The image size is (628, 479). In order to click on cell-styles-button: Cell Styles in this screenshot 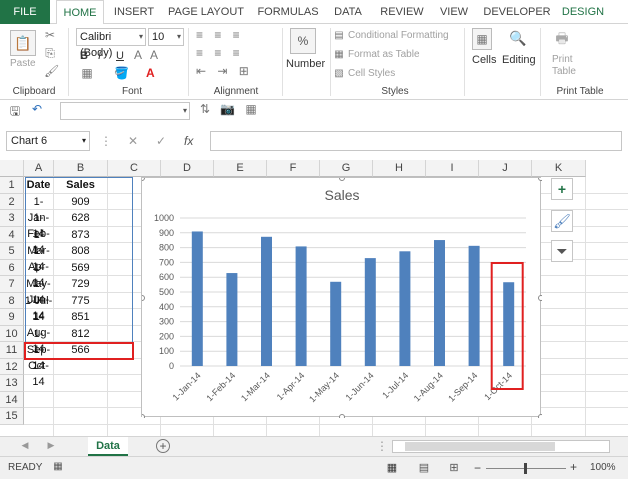, I will do `click(371, 73)`.